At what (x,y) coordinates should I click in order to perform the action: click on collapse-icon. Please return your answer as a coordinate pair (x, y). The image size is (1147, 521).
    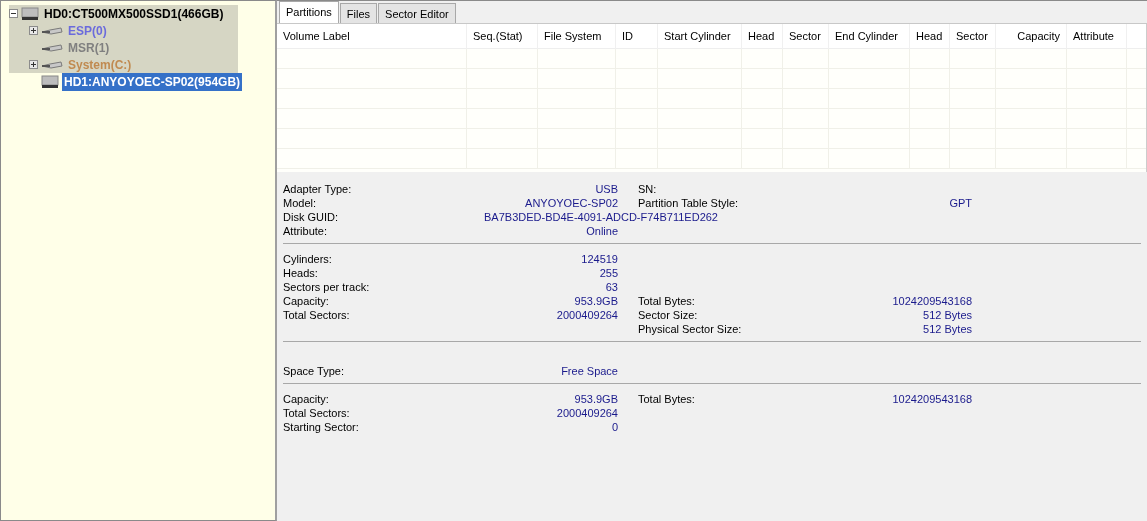
    Looking at the image, I should click on (13, 13).